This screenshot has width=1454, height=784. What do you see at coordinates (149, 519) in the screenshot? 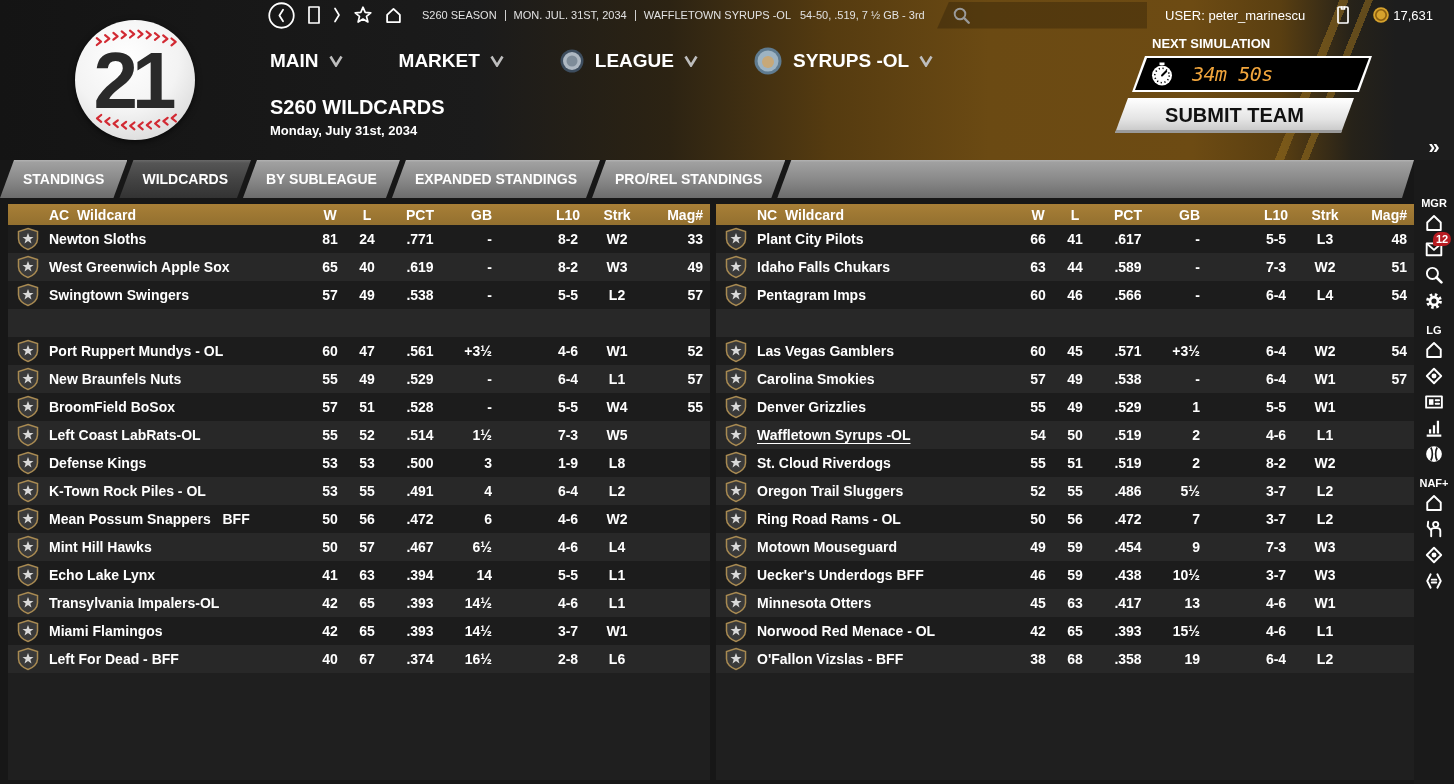
I see `team-link: Mean Possum Snappers BFF` at bounding box center [149, 519].